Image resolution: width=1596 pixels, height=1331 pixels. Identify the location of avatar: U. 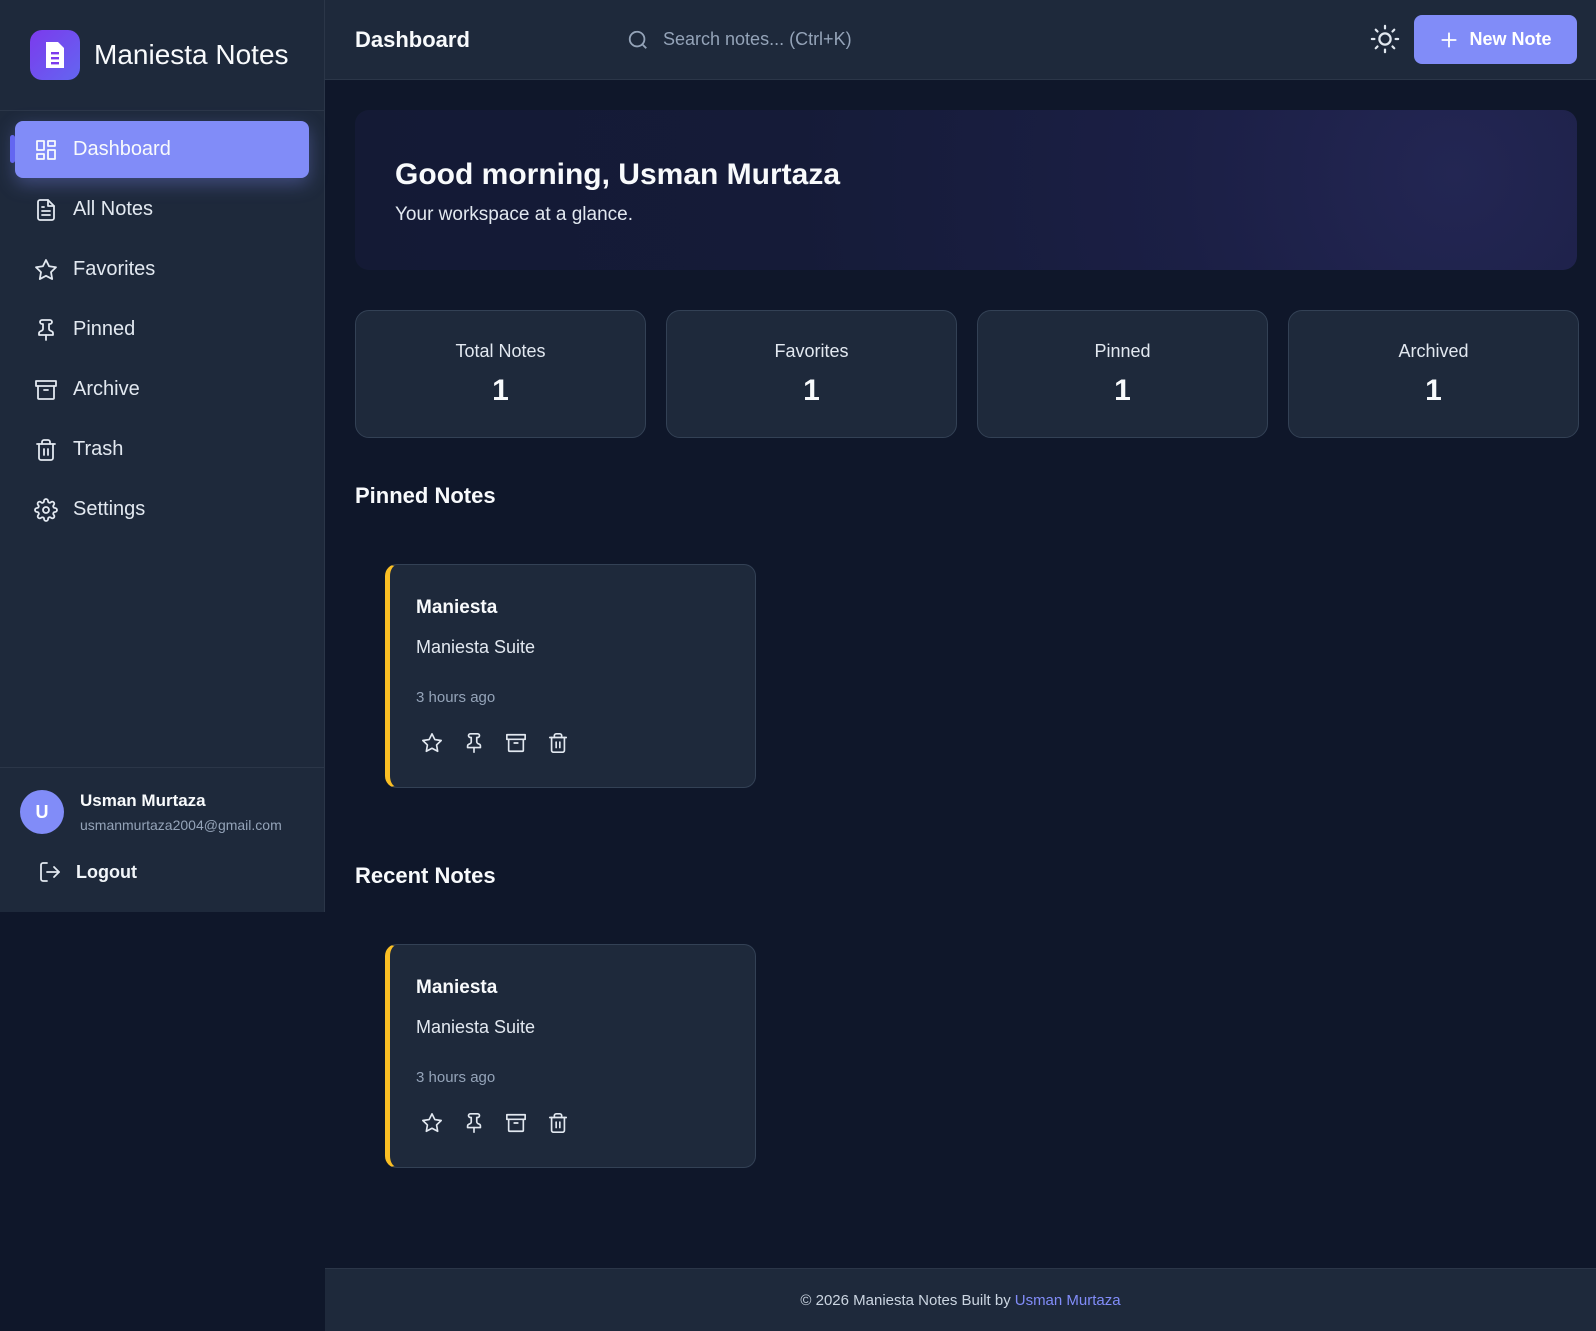
(42, 812).